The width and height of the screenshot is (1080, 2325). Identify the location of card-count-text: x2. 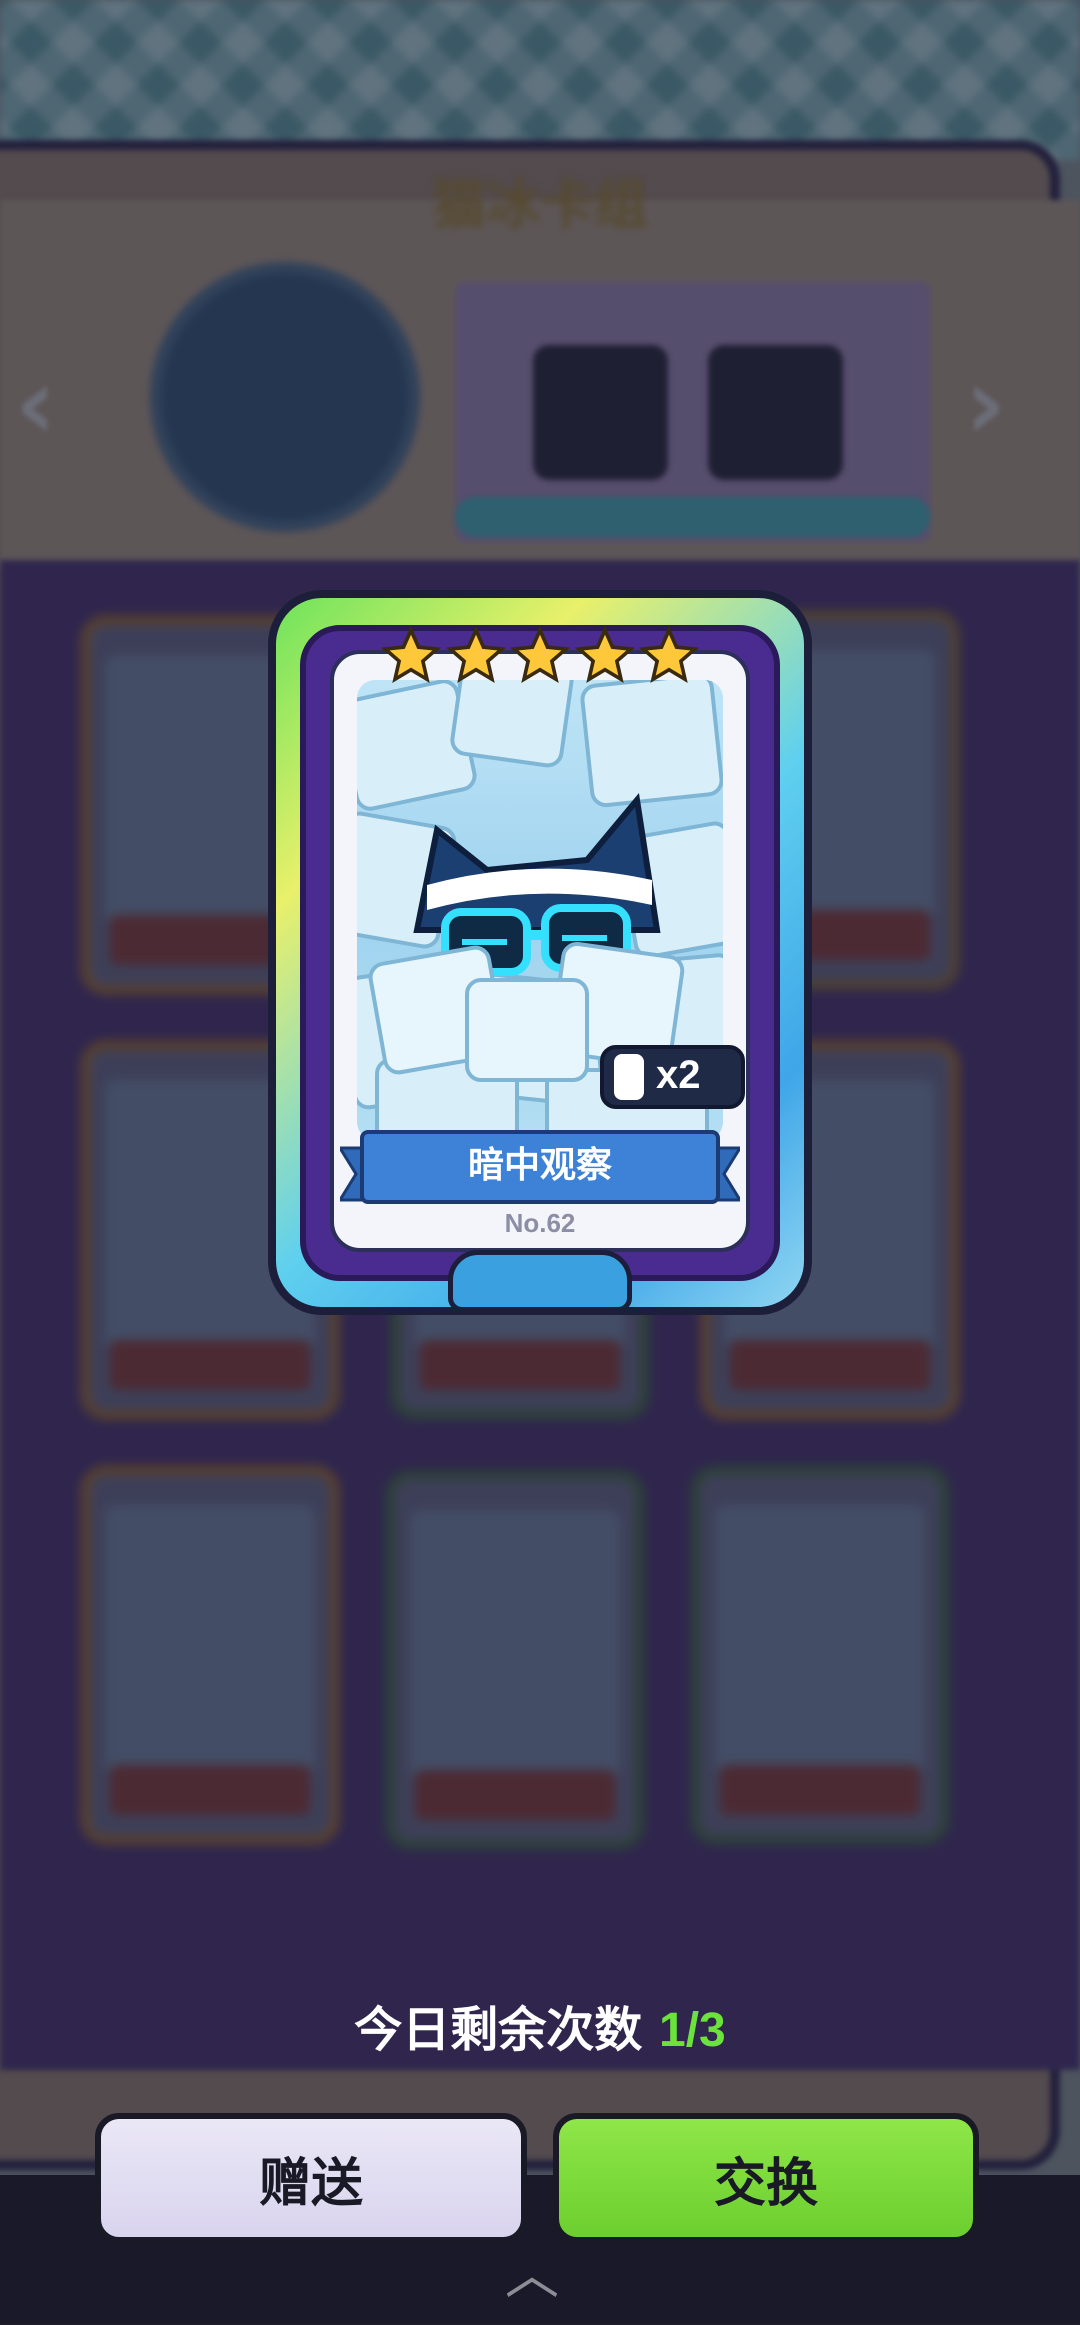
(678, 1075).